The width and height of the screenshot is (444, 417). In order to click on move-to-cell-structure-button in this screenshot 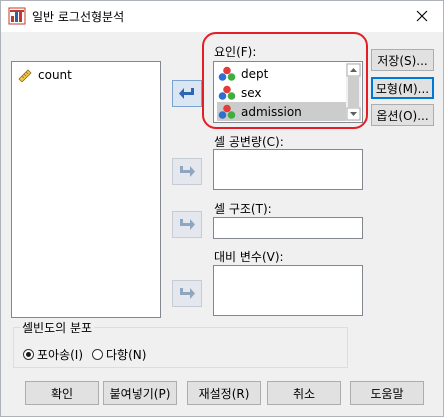, I will do `click(187, 224)`.